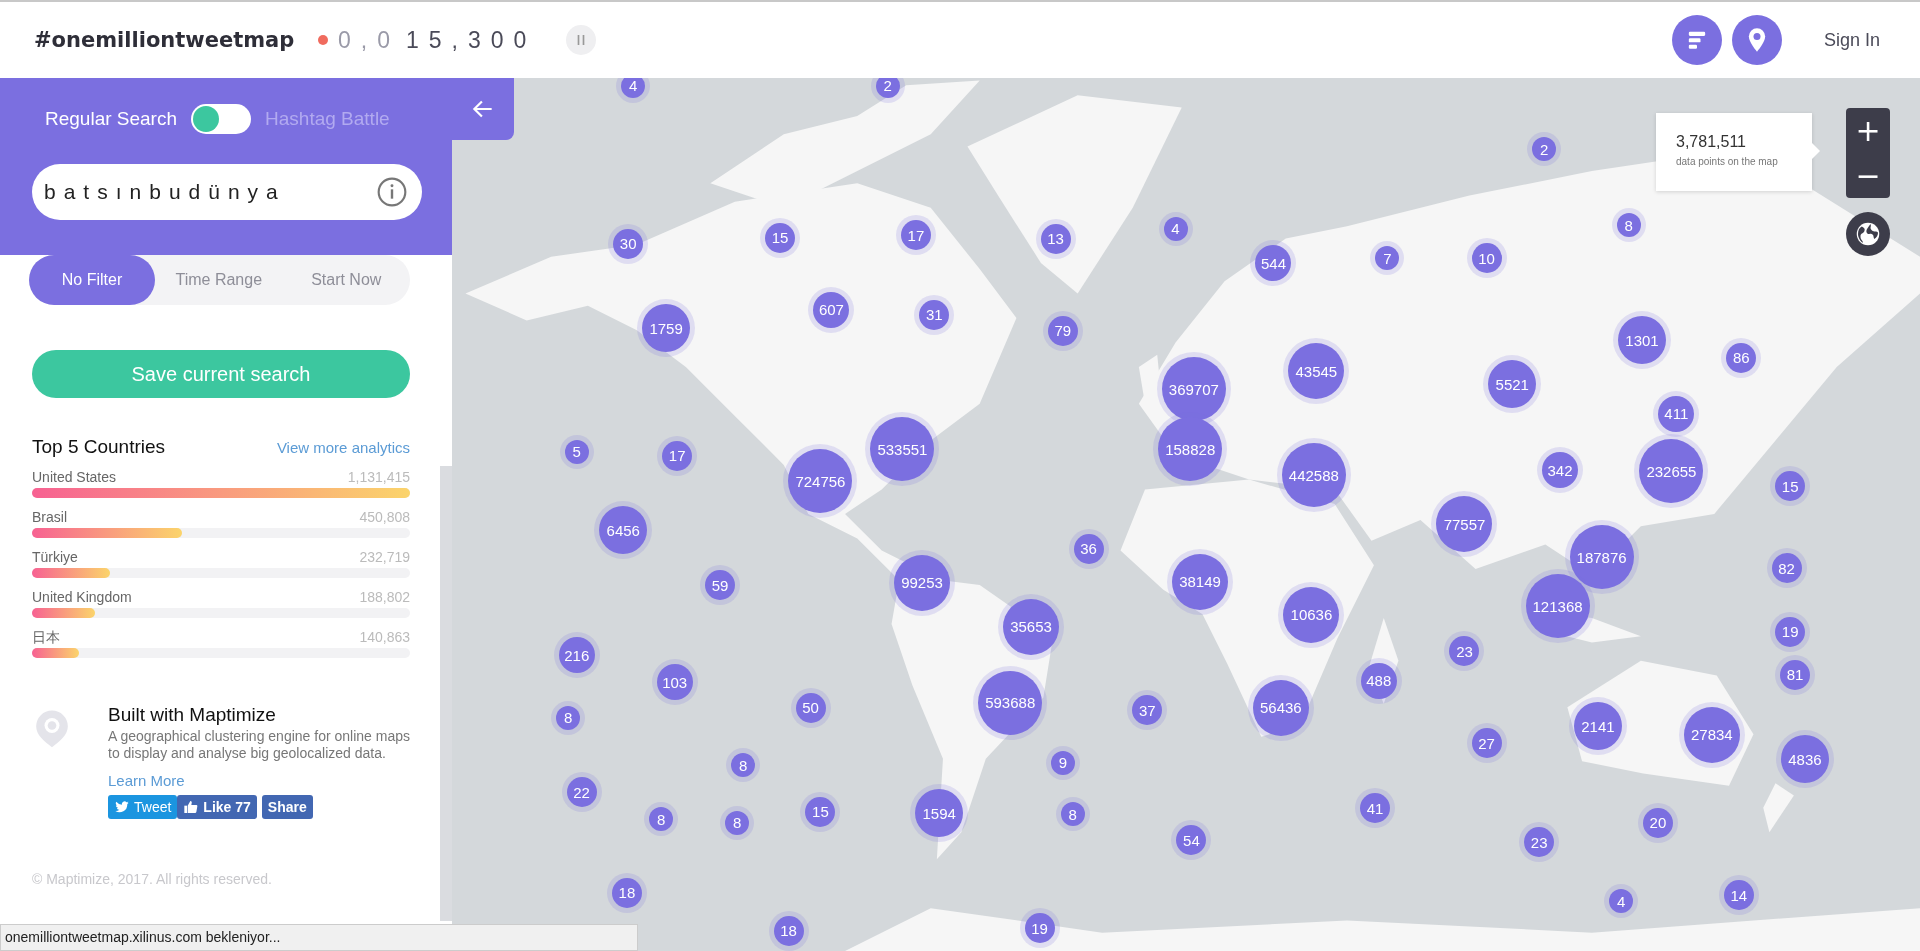 The image size is (1920, 951). I want to click on collapse-button, so click(483, 109).